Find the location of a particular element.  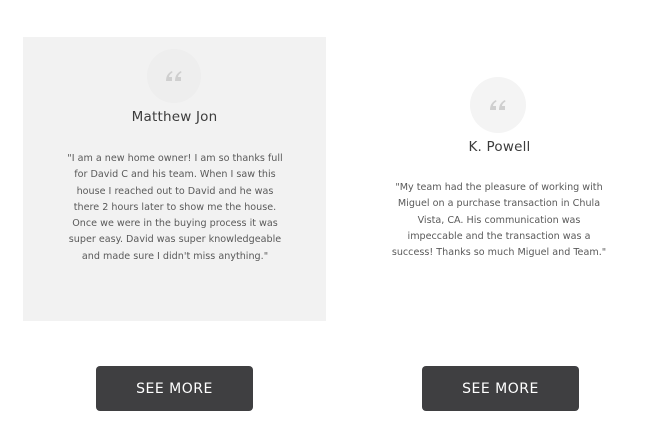

testimonial-author-name: Matthew Jon is located at coordinates (174, 117).